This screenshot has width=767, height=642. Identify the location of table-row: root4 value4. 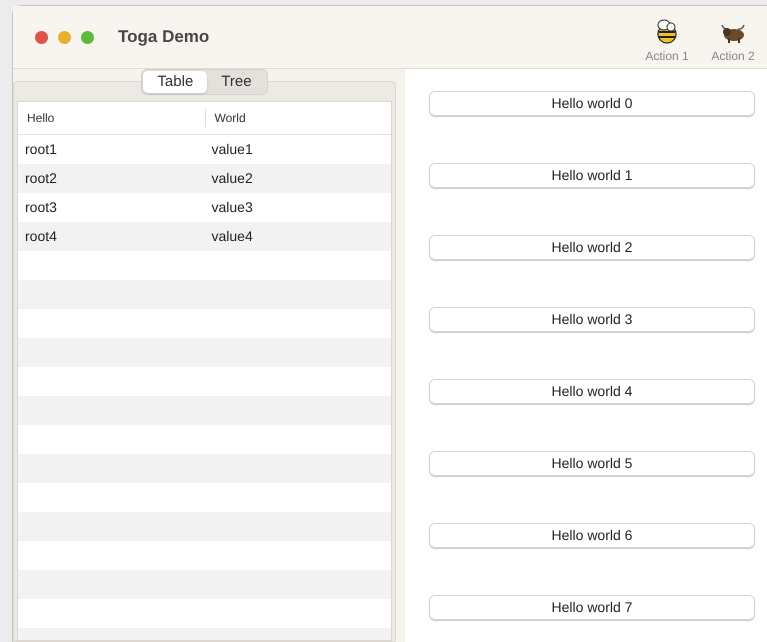
(204, 236).